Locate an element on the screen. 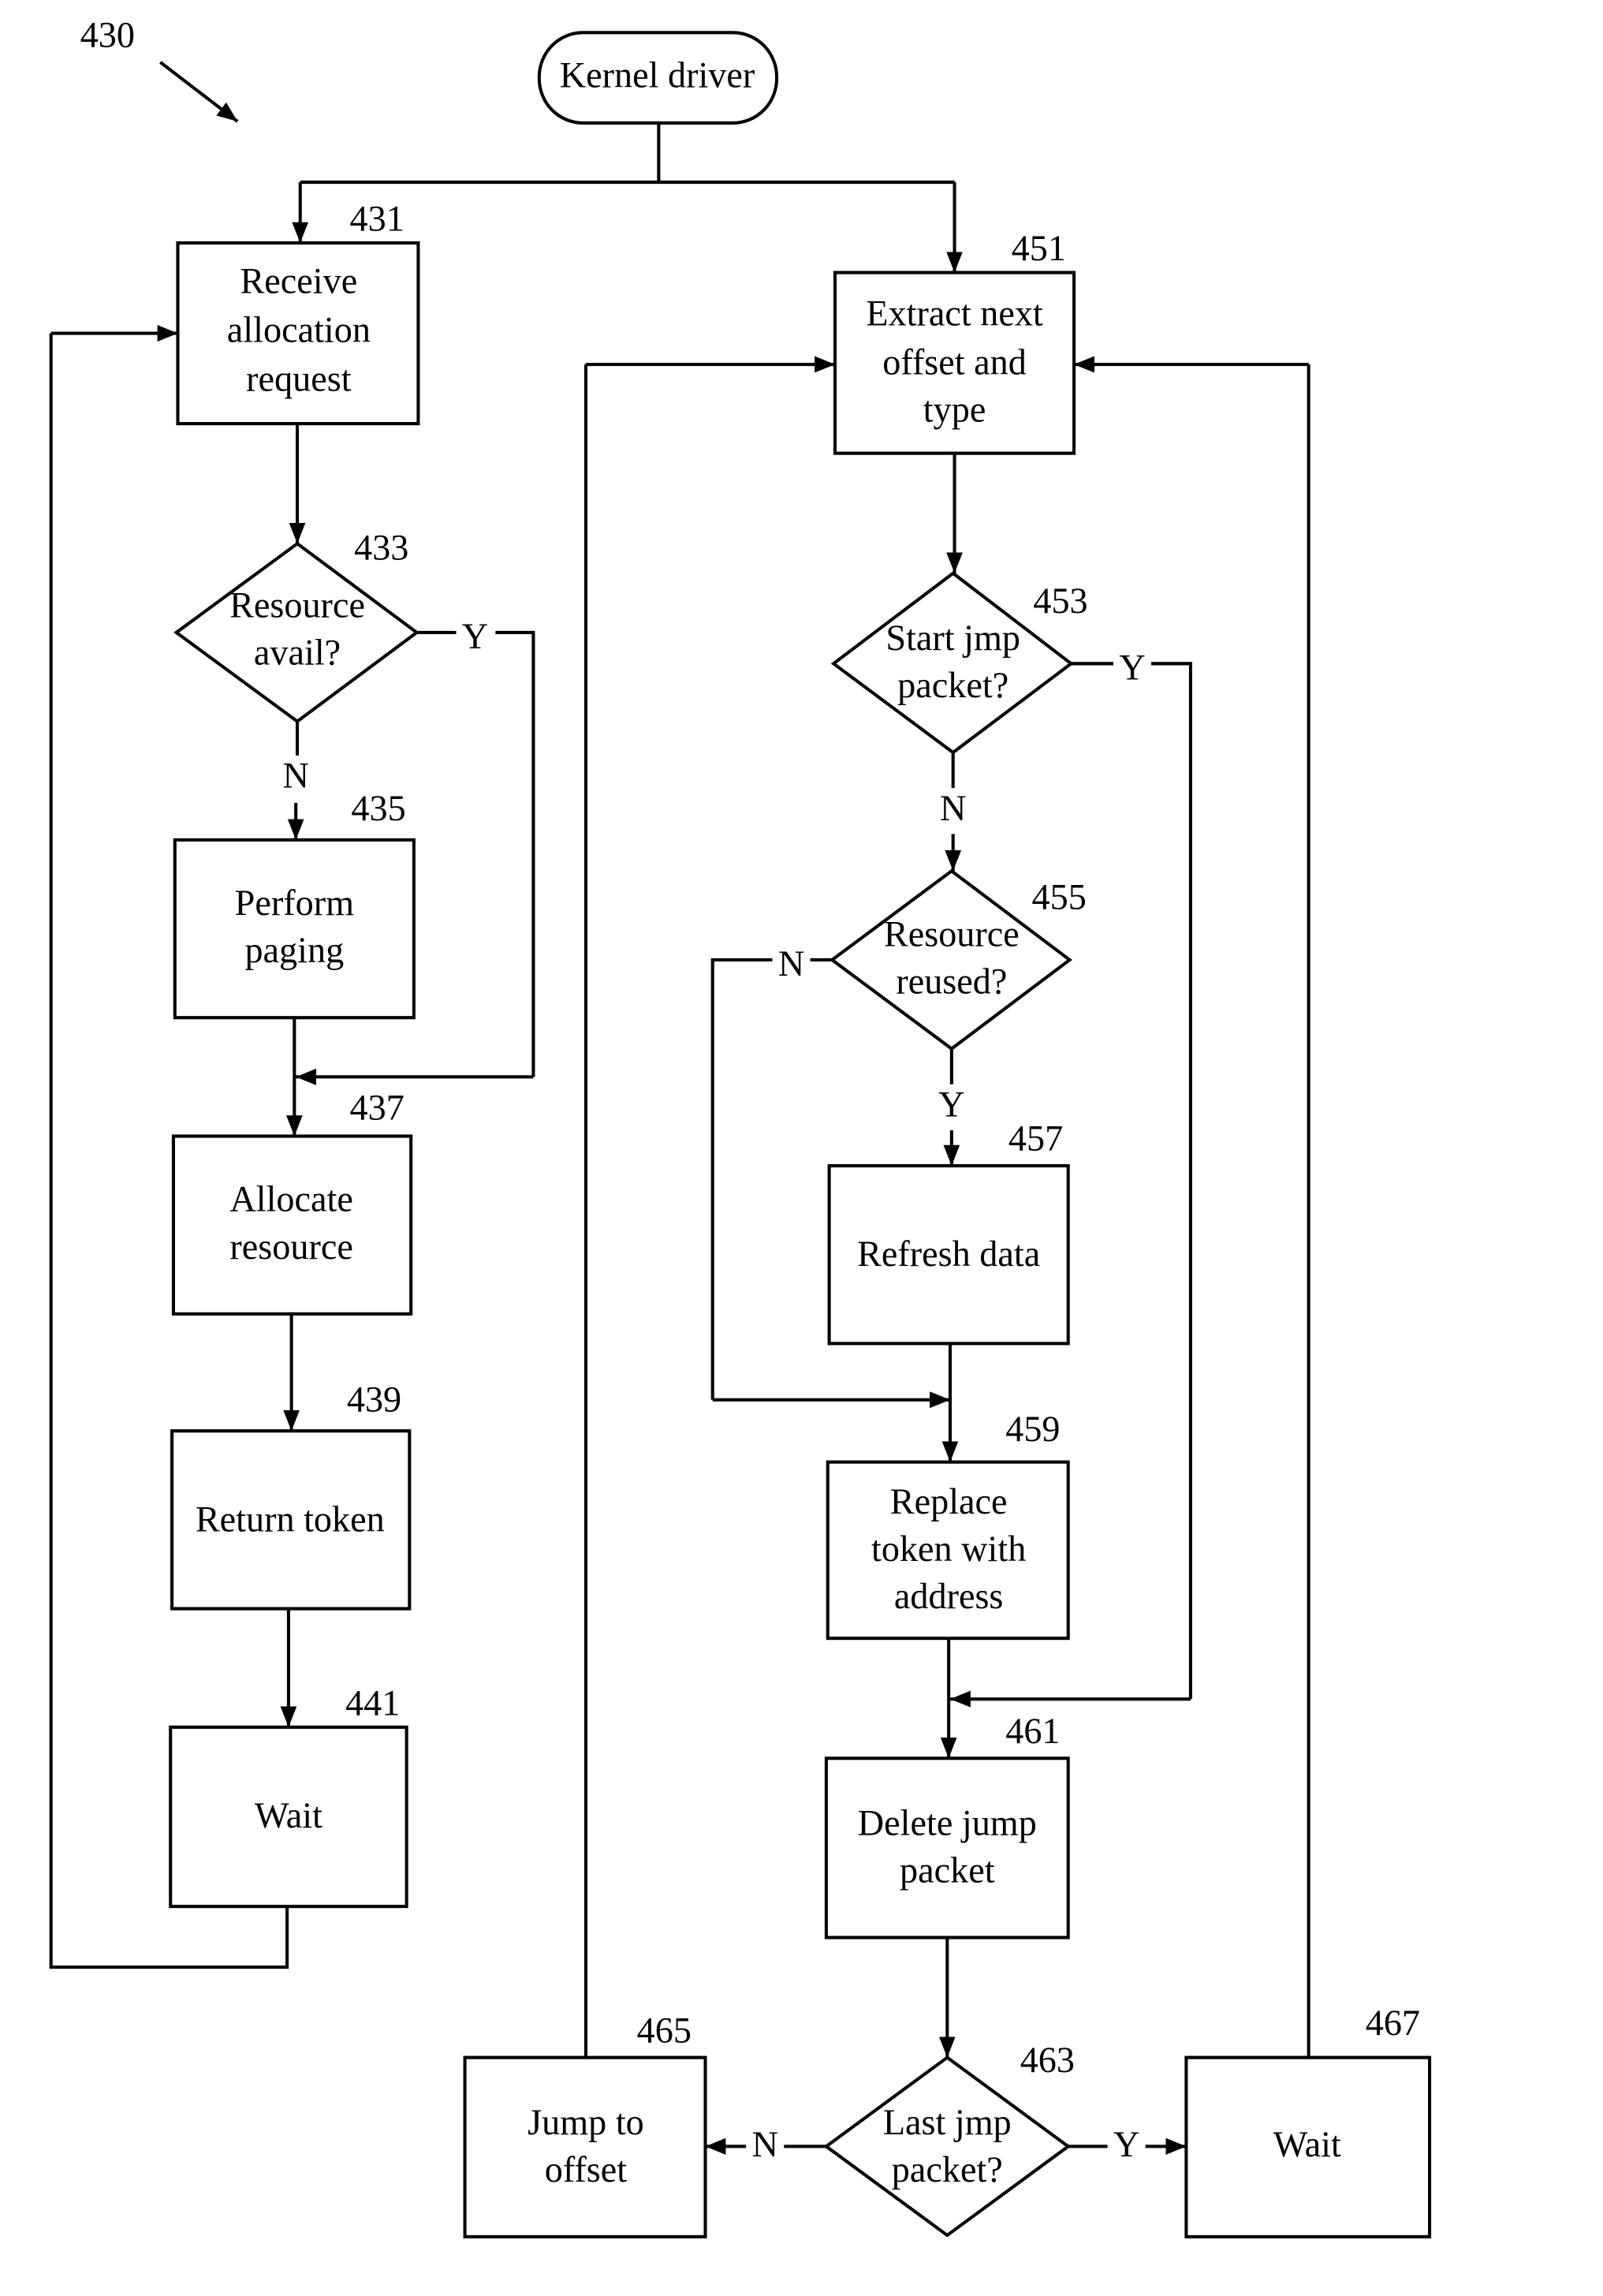 Image resolution: width=1603 pixels, height=2296 pixels. ref-number: 455 is located at coordinates (1059, 897).